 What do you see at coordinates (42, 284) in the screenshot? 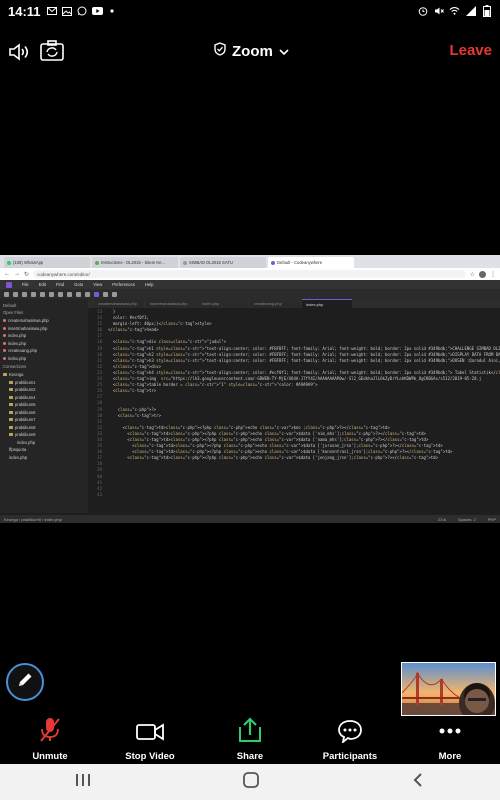
I see `menu-edit: Edit` at bounding box center [42, 284].